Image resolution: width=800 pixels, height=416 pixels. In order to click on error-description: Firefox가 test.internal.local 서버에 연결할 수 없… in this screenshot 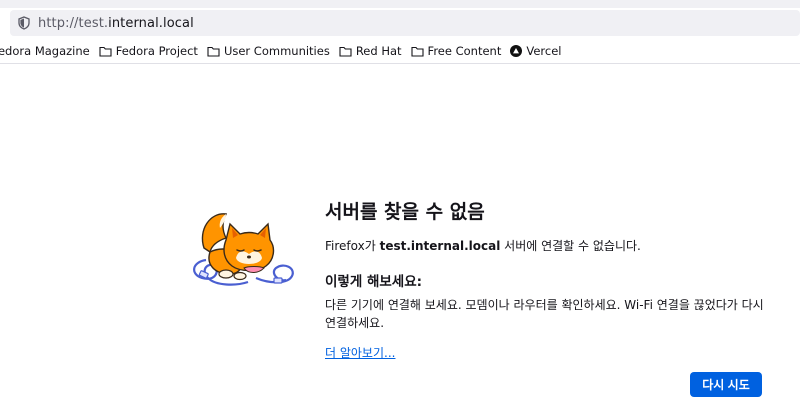, I will do `click(483, 246)`.